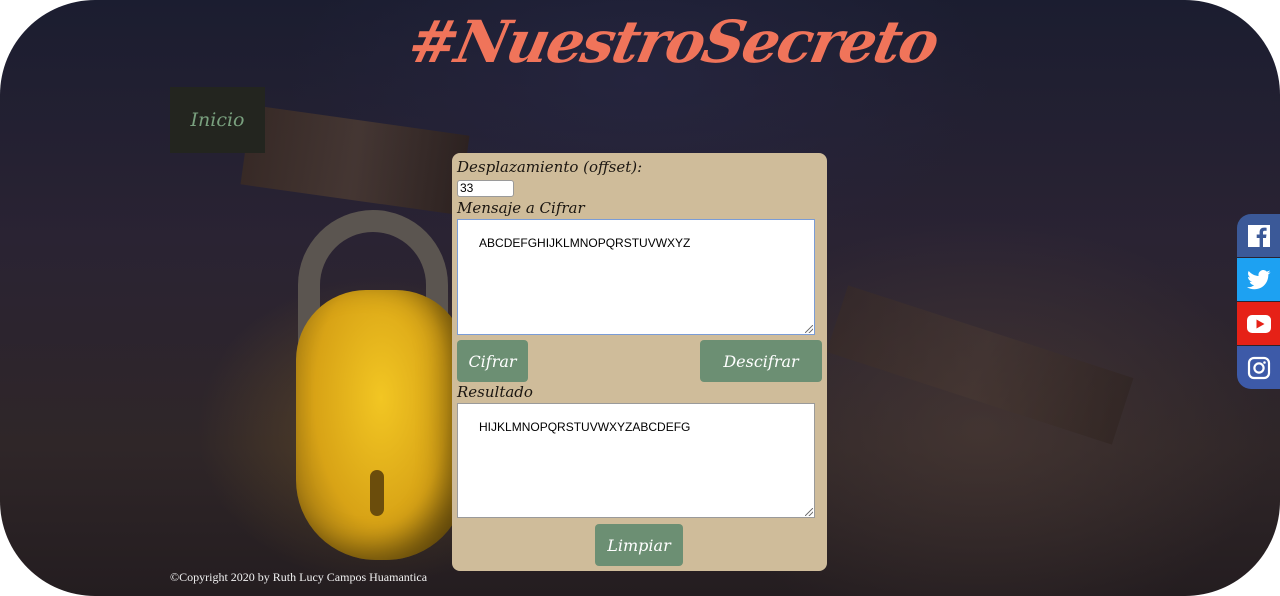  I want to click on encrypt-button-label: Cifrar, so click(492, 361).